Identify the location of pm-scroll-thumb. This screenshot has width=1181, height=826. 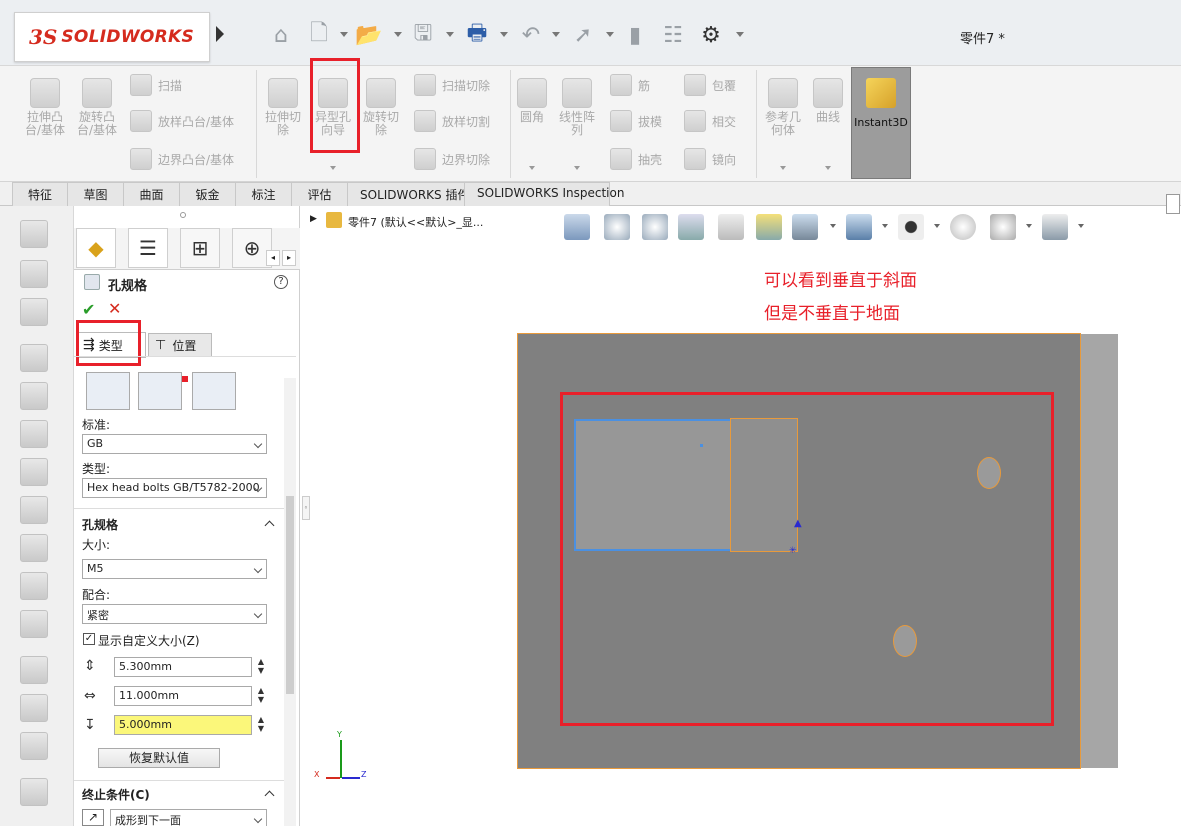
(290, 595).